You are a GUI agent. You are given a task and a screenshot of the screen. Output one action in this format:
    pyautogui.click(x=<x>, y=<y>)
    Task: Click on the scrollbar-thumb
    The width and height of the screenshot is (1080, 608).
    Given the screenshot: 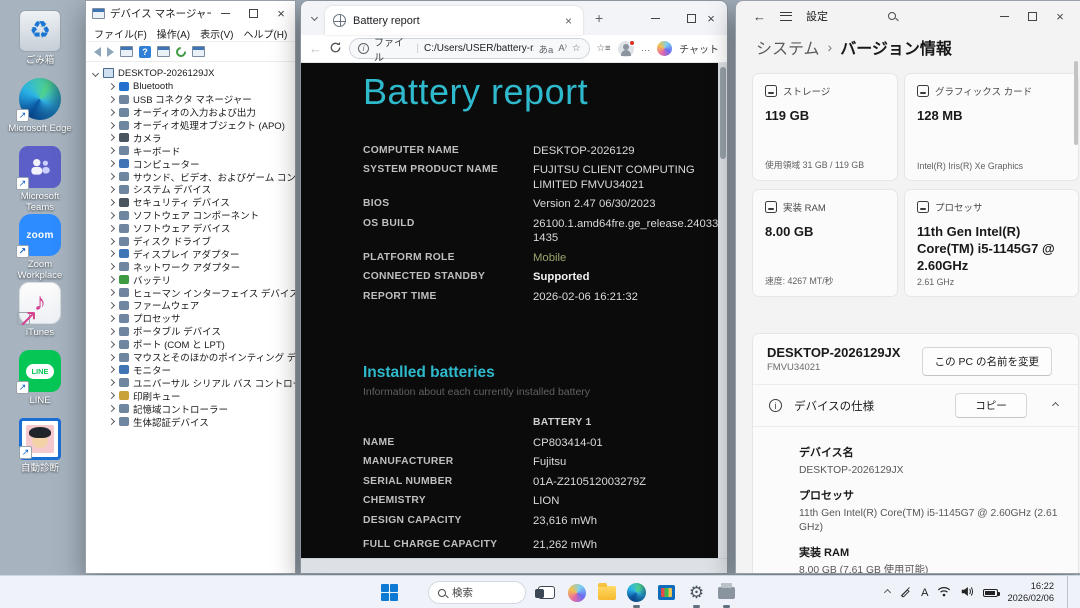 What is the action you would take?
    pyautogui.click(x=722, y=113)
    